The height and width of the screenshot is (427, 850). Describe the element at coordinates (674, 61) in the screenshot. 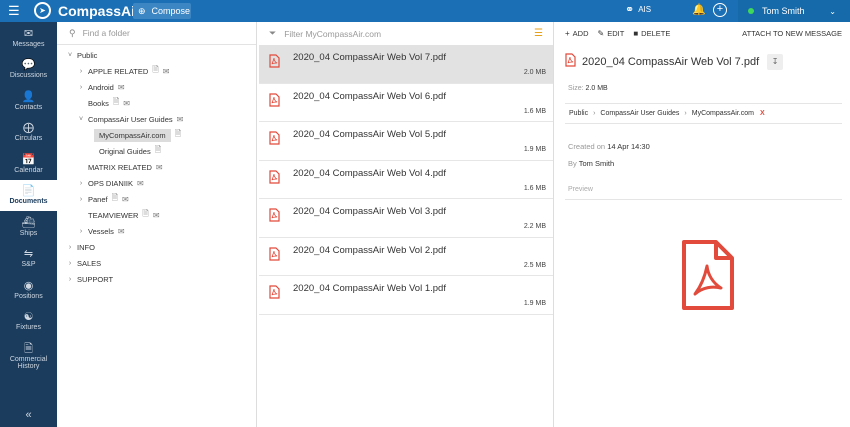

I see `document-title-row: 2020_04 CompassAir Web Vol 7.pdf ↧` at that location.